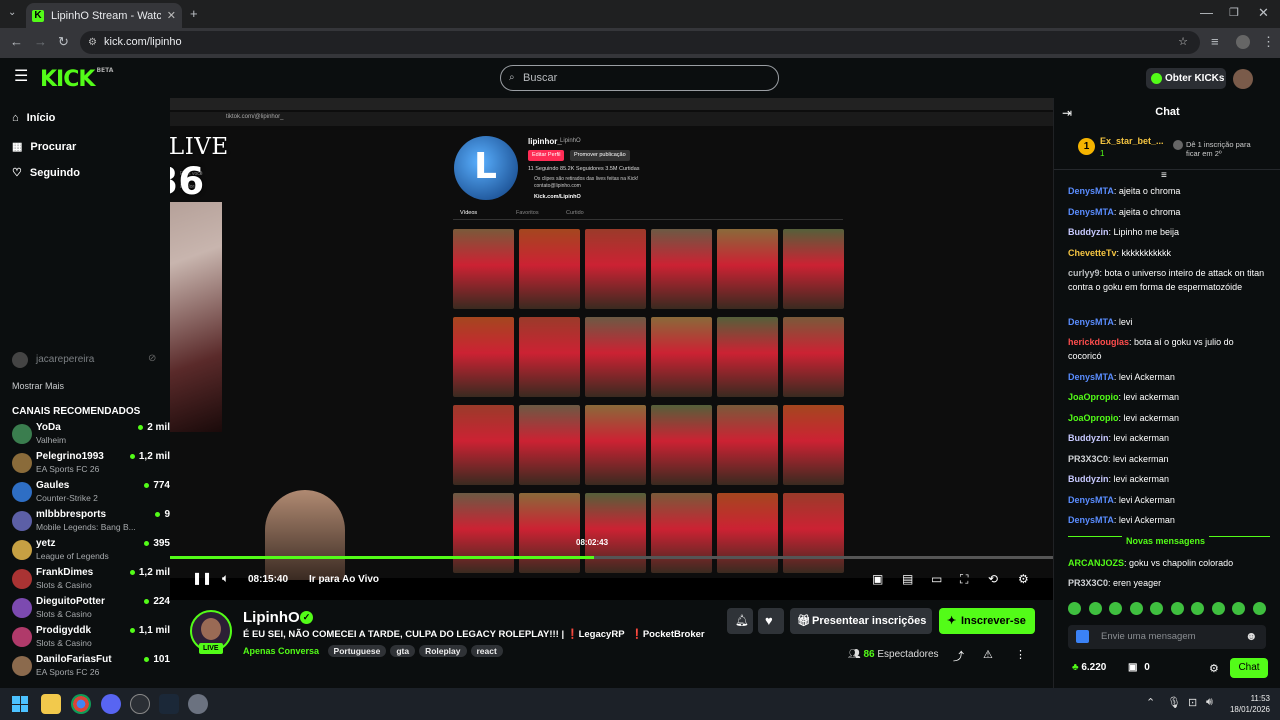 Image resolution: width=1280 pixels, height=720 pixels. What do you see at coordinates (1174, 702) in the screenshot?
I see `microphone-icon: 🎙︎` at bounding box center [1174, 702].